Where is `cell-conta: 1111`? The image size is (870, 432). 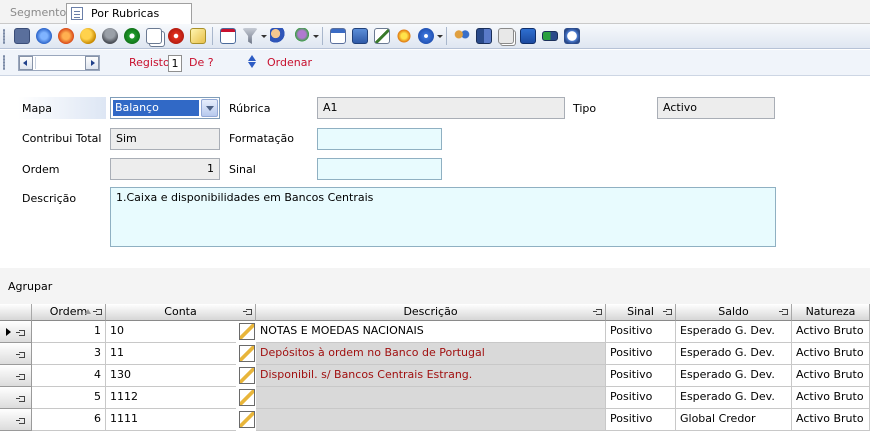 cell-conta: 1111 is located at coordinates (171, 420).